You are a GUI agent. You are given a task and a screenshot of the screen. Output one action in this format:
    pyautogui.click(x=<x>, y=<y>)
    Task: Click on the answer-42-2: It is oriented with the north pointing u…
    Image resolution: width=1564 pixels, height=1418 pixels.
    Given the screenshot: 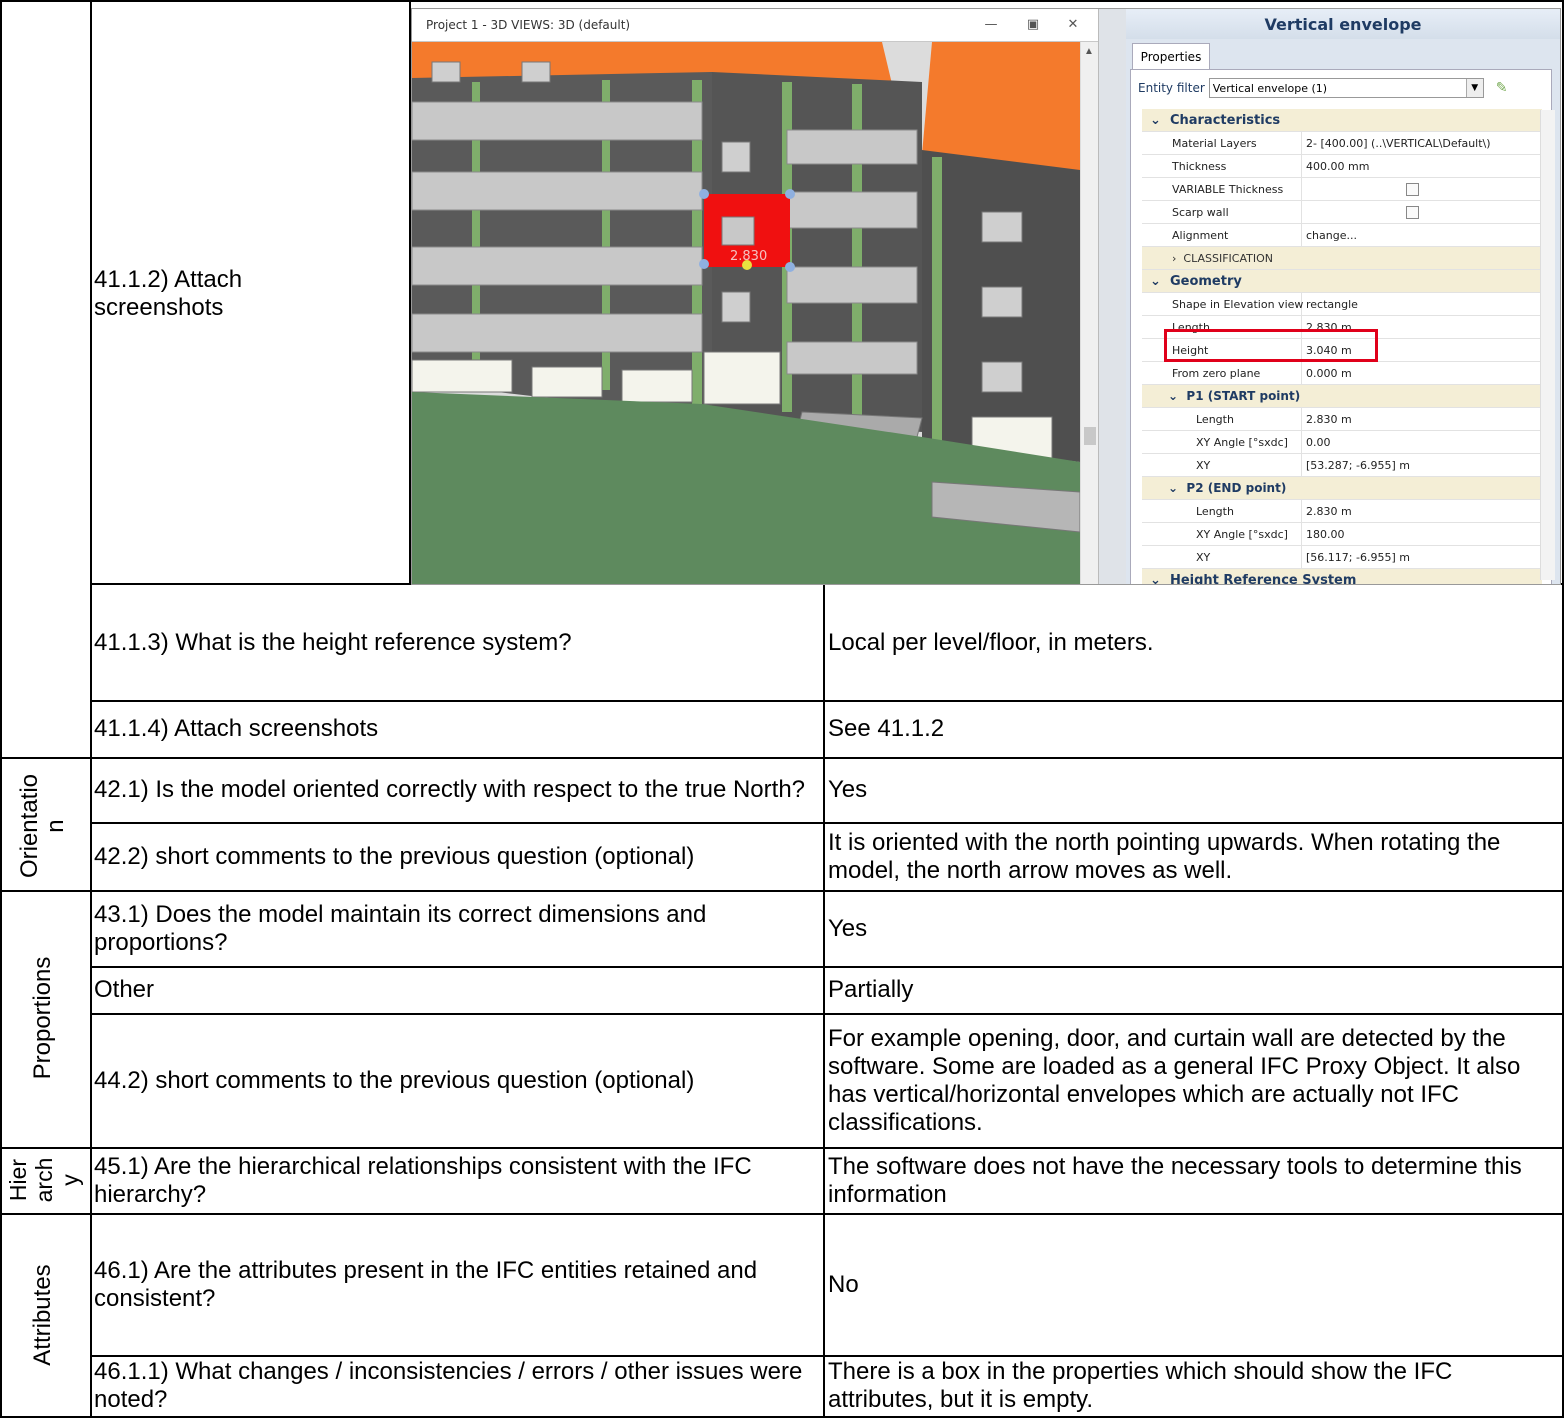 What is the action you would take?
    pyautogui.click(x=1164, y=856)
    